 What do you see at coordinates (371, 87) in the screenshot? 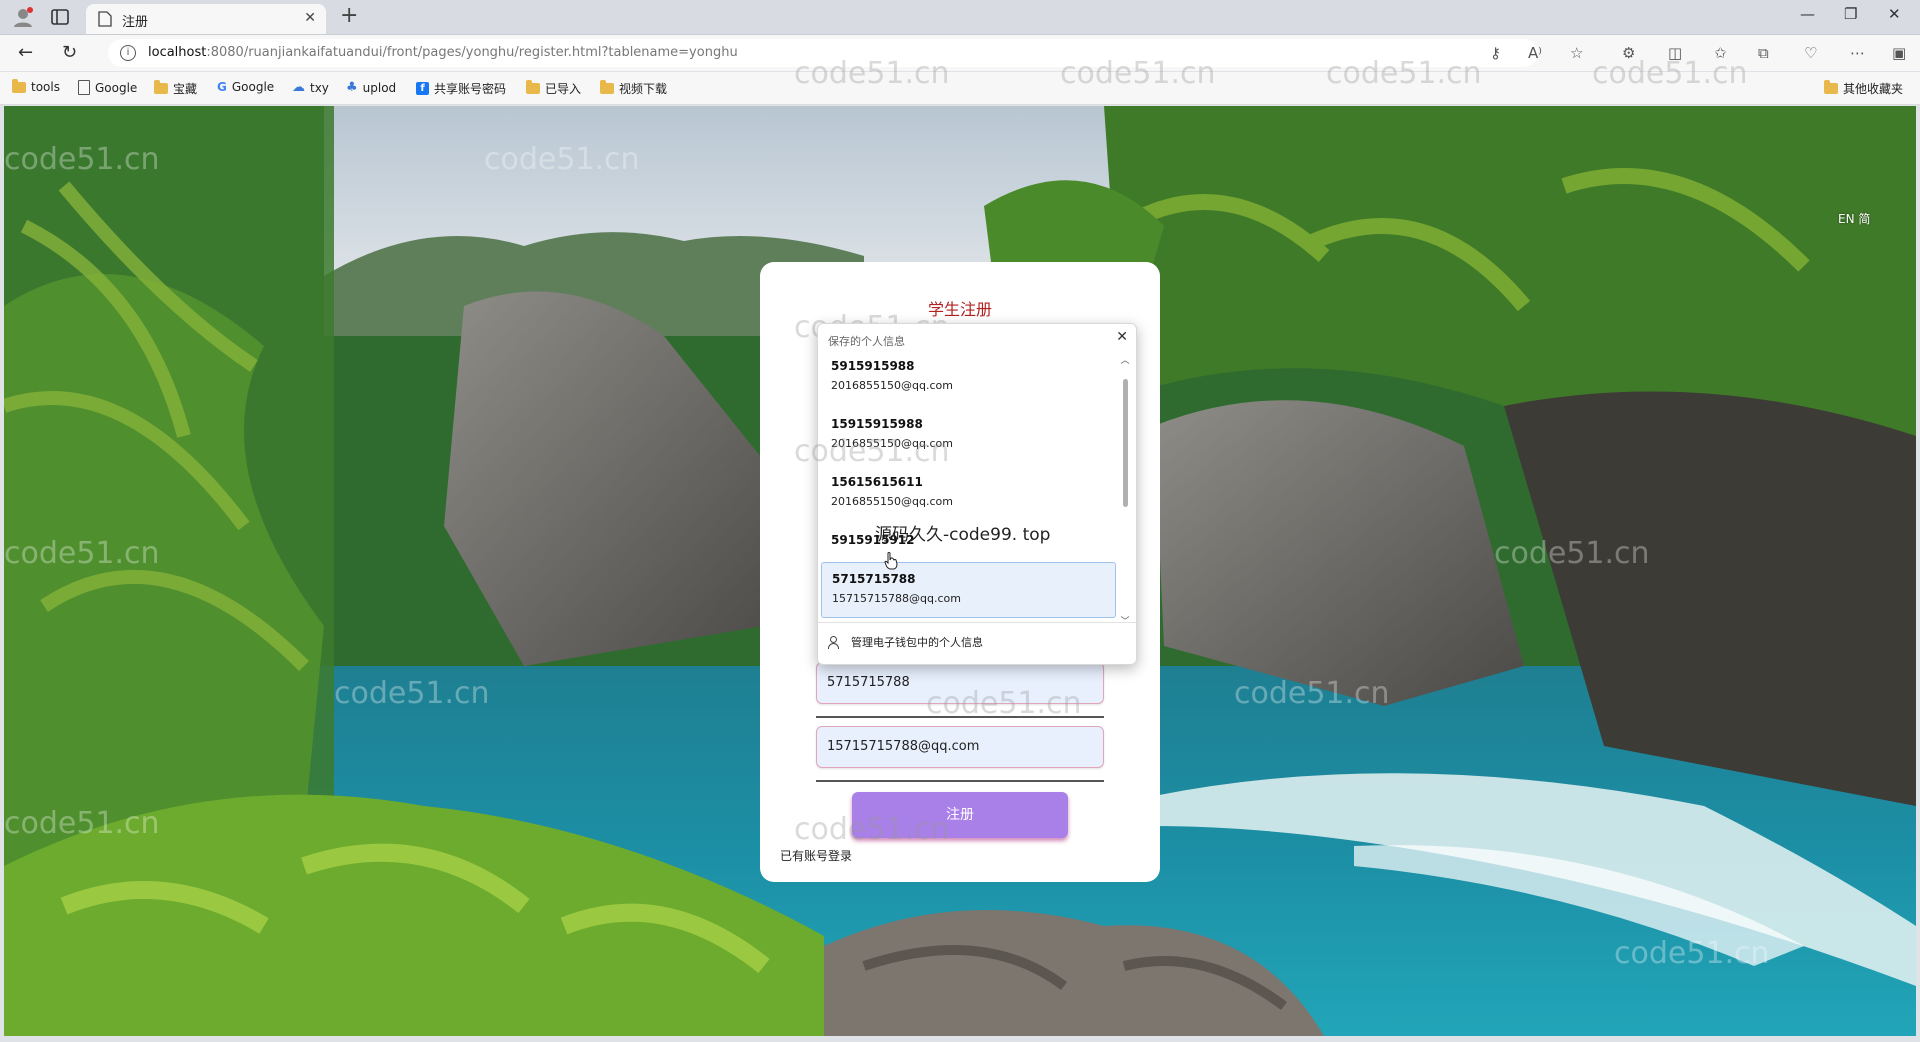
I see `bookmark-uplod: ♣ uplod` at bounding box center [371, 87].